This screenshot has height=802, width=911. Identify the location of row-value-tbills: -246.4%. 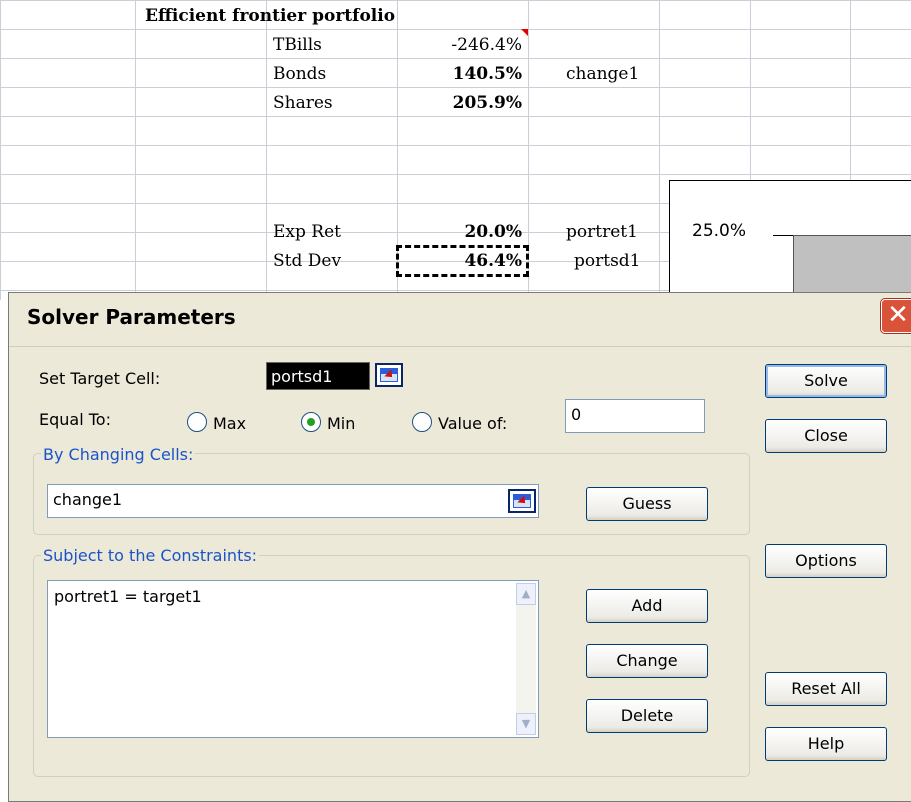
(463, 45).